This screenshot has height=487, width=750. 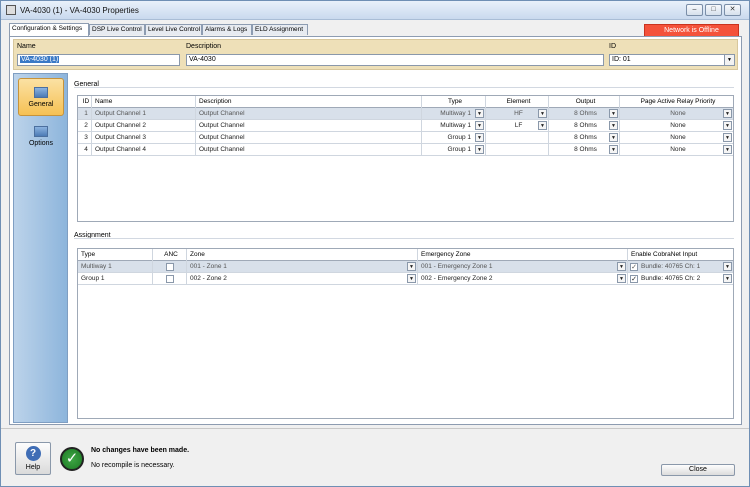 I want to click on name-cell: Output Channel 4, so click(x=144, y=150).